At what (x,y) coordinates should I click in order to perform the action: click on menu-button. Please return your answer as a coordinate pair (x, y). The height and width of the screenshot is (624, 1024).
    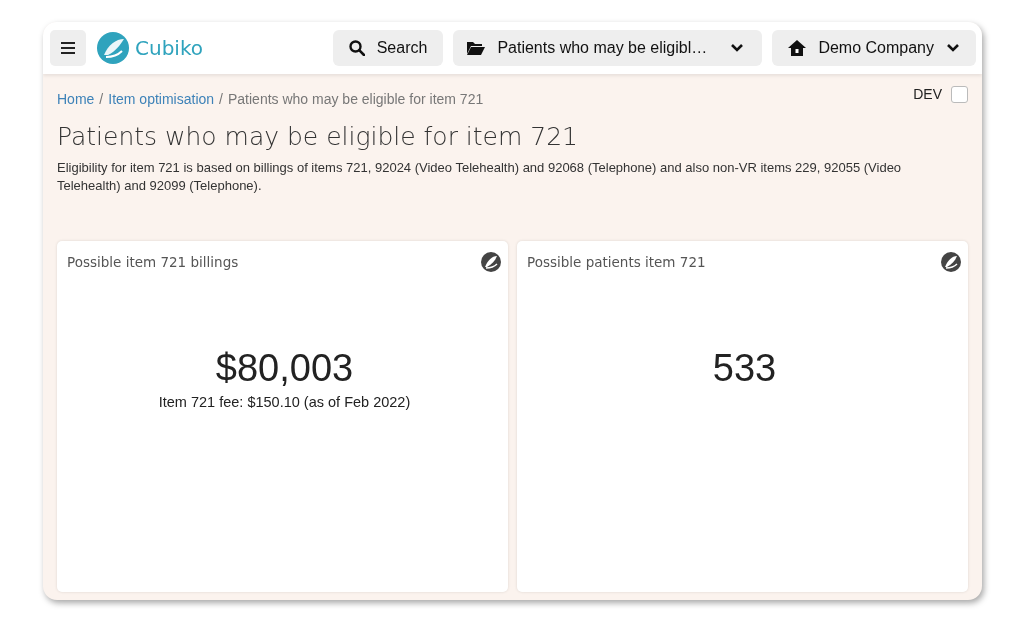
    Looking at the image, I should click on (68, 48).